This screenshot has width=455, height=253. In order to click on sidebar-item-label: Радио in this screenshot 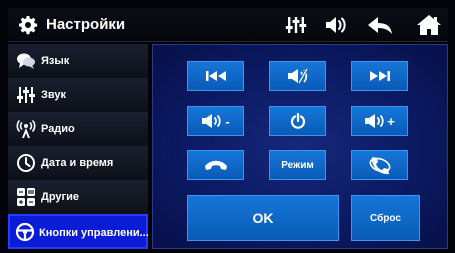, I will do `click(58, 129)`.